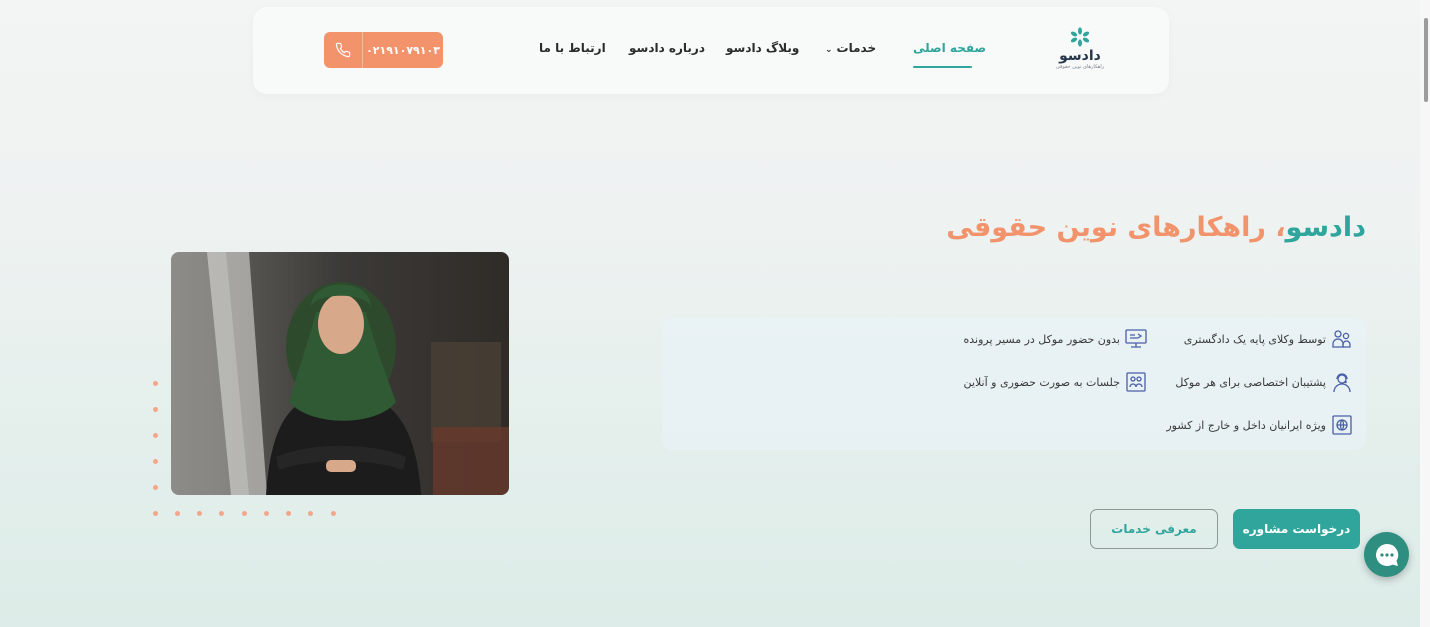 Image resolution: width=1430 pixels, height=627 pixels. I want to click on lawyers-icon, so click(1342, 339).